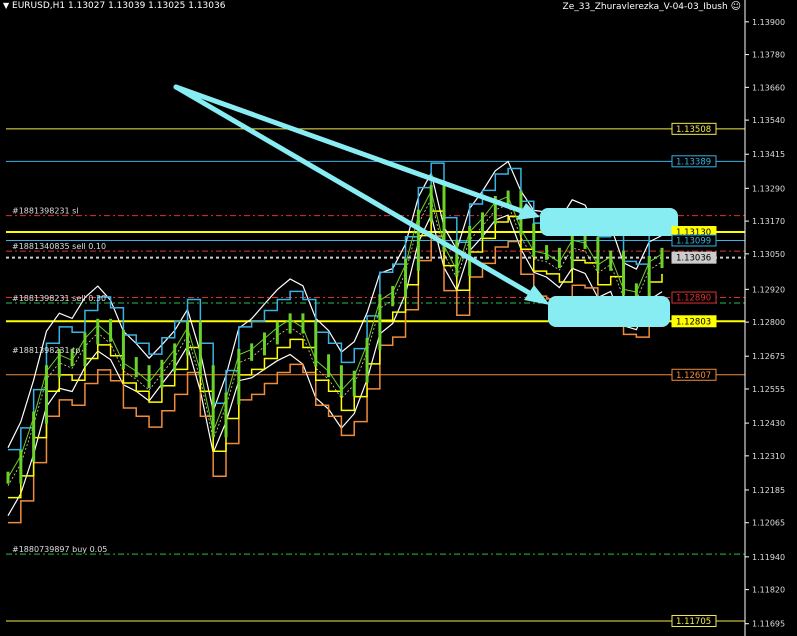  Describe the element at coordinates (768, 55) in the screenshot. I see `y-tick-label-1: 1.13780` at that location.